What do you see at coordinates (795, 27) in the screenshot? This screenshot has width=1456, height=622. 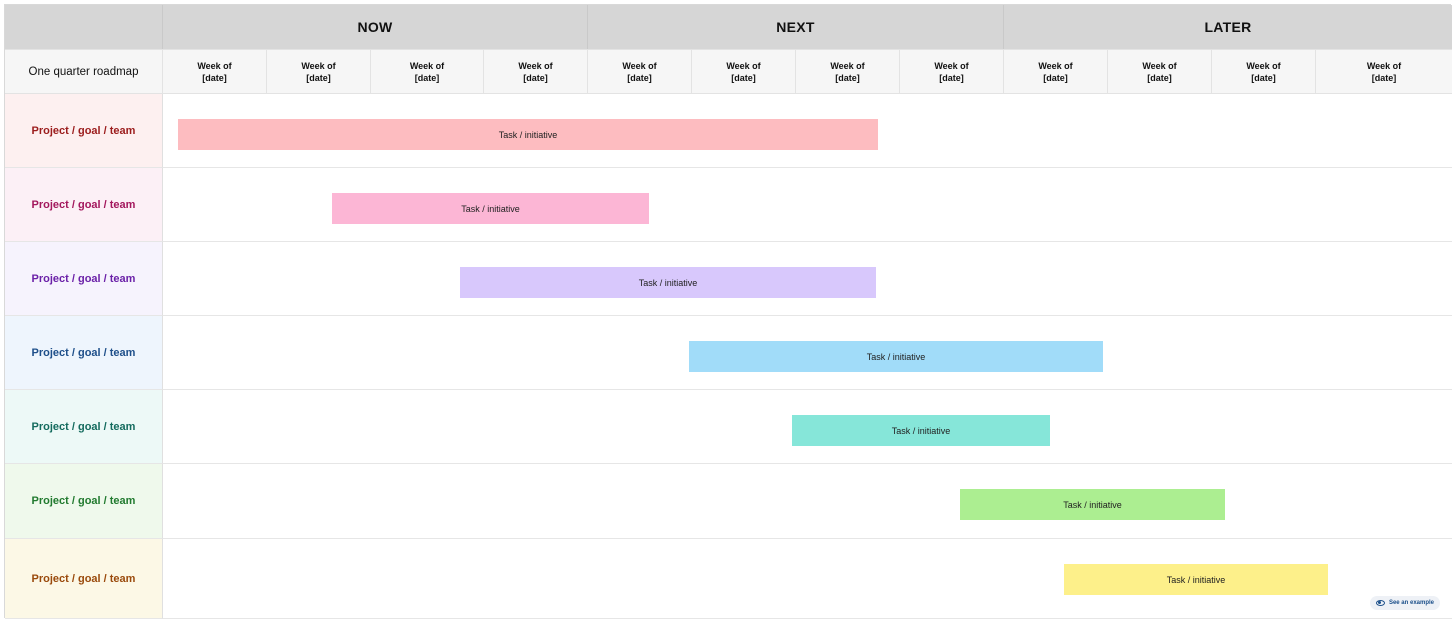 I see `phase-header-next: NEXT` at bounding box center [795, 27].